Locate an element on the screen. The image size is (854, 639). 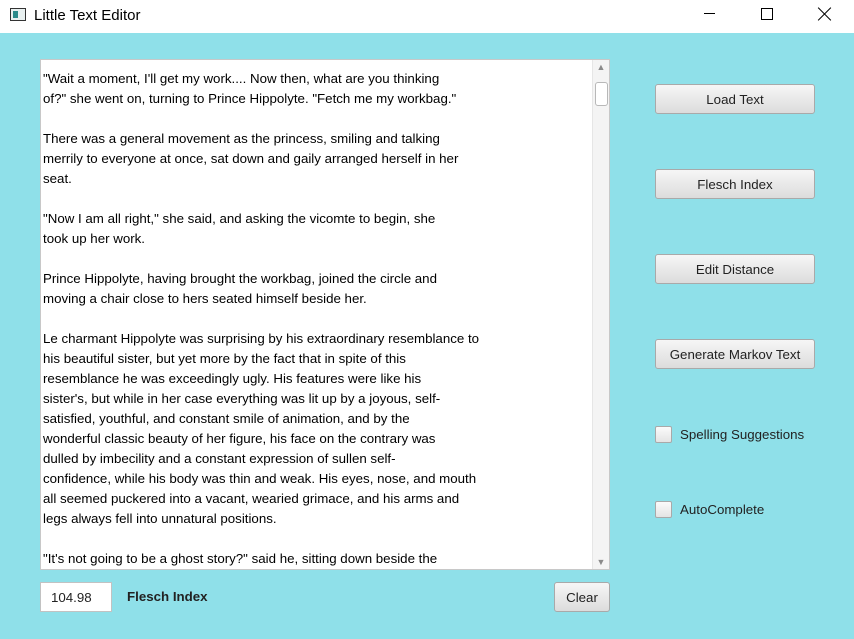
spelling-suggestions-label: Spelling Suggestions is located at coordinates (742, 434).